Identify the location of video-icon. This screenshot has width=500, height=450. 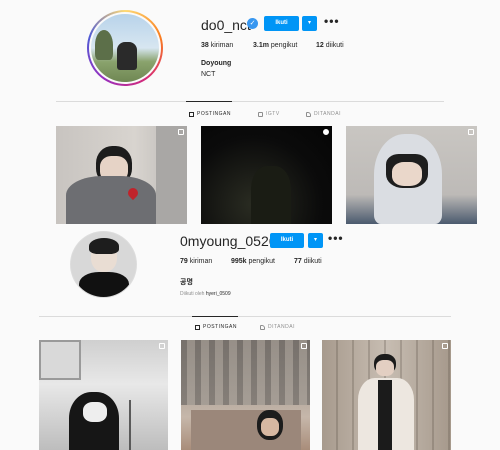
(326, 132).